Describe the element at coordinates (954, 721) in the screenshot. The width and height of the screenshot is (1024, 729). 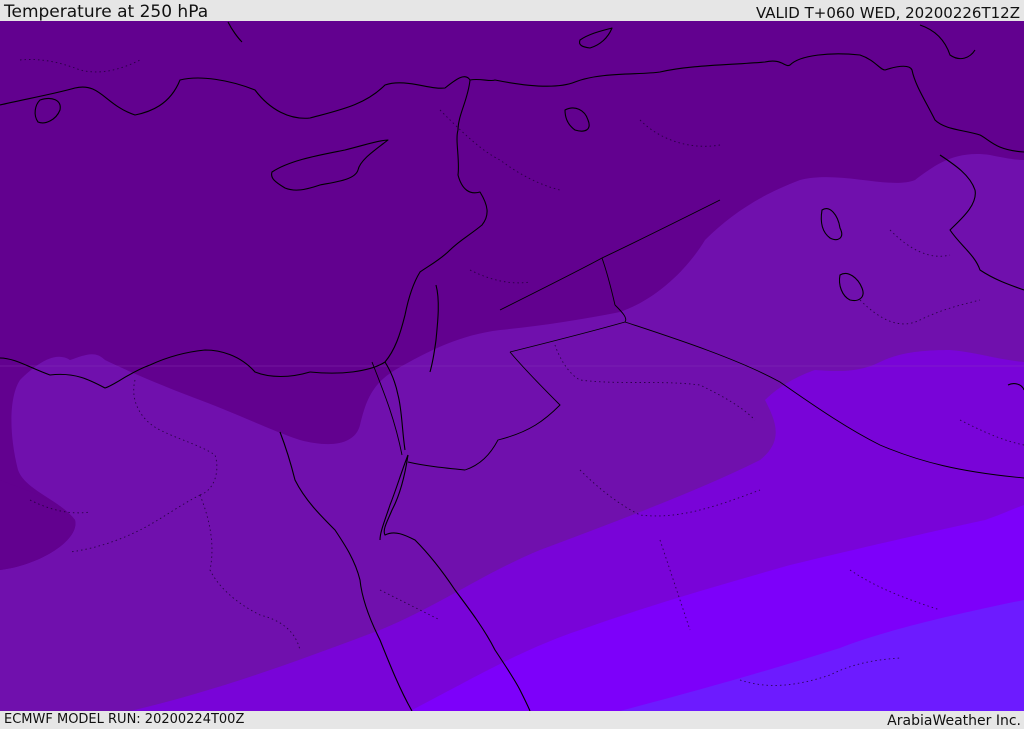
I see `credit: ArabiaWeather Inc.` at that location.